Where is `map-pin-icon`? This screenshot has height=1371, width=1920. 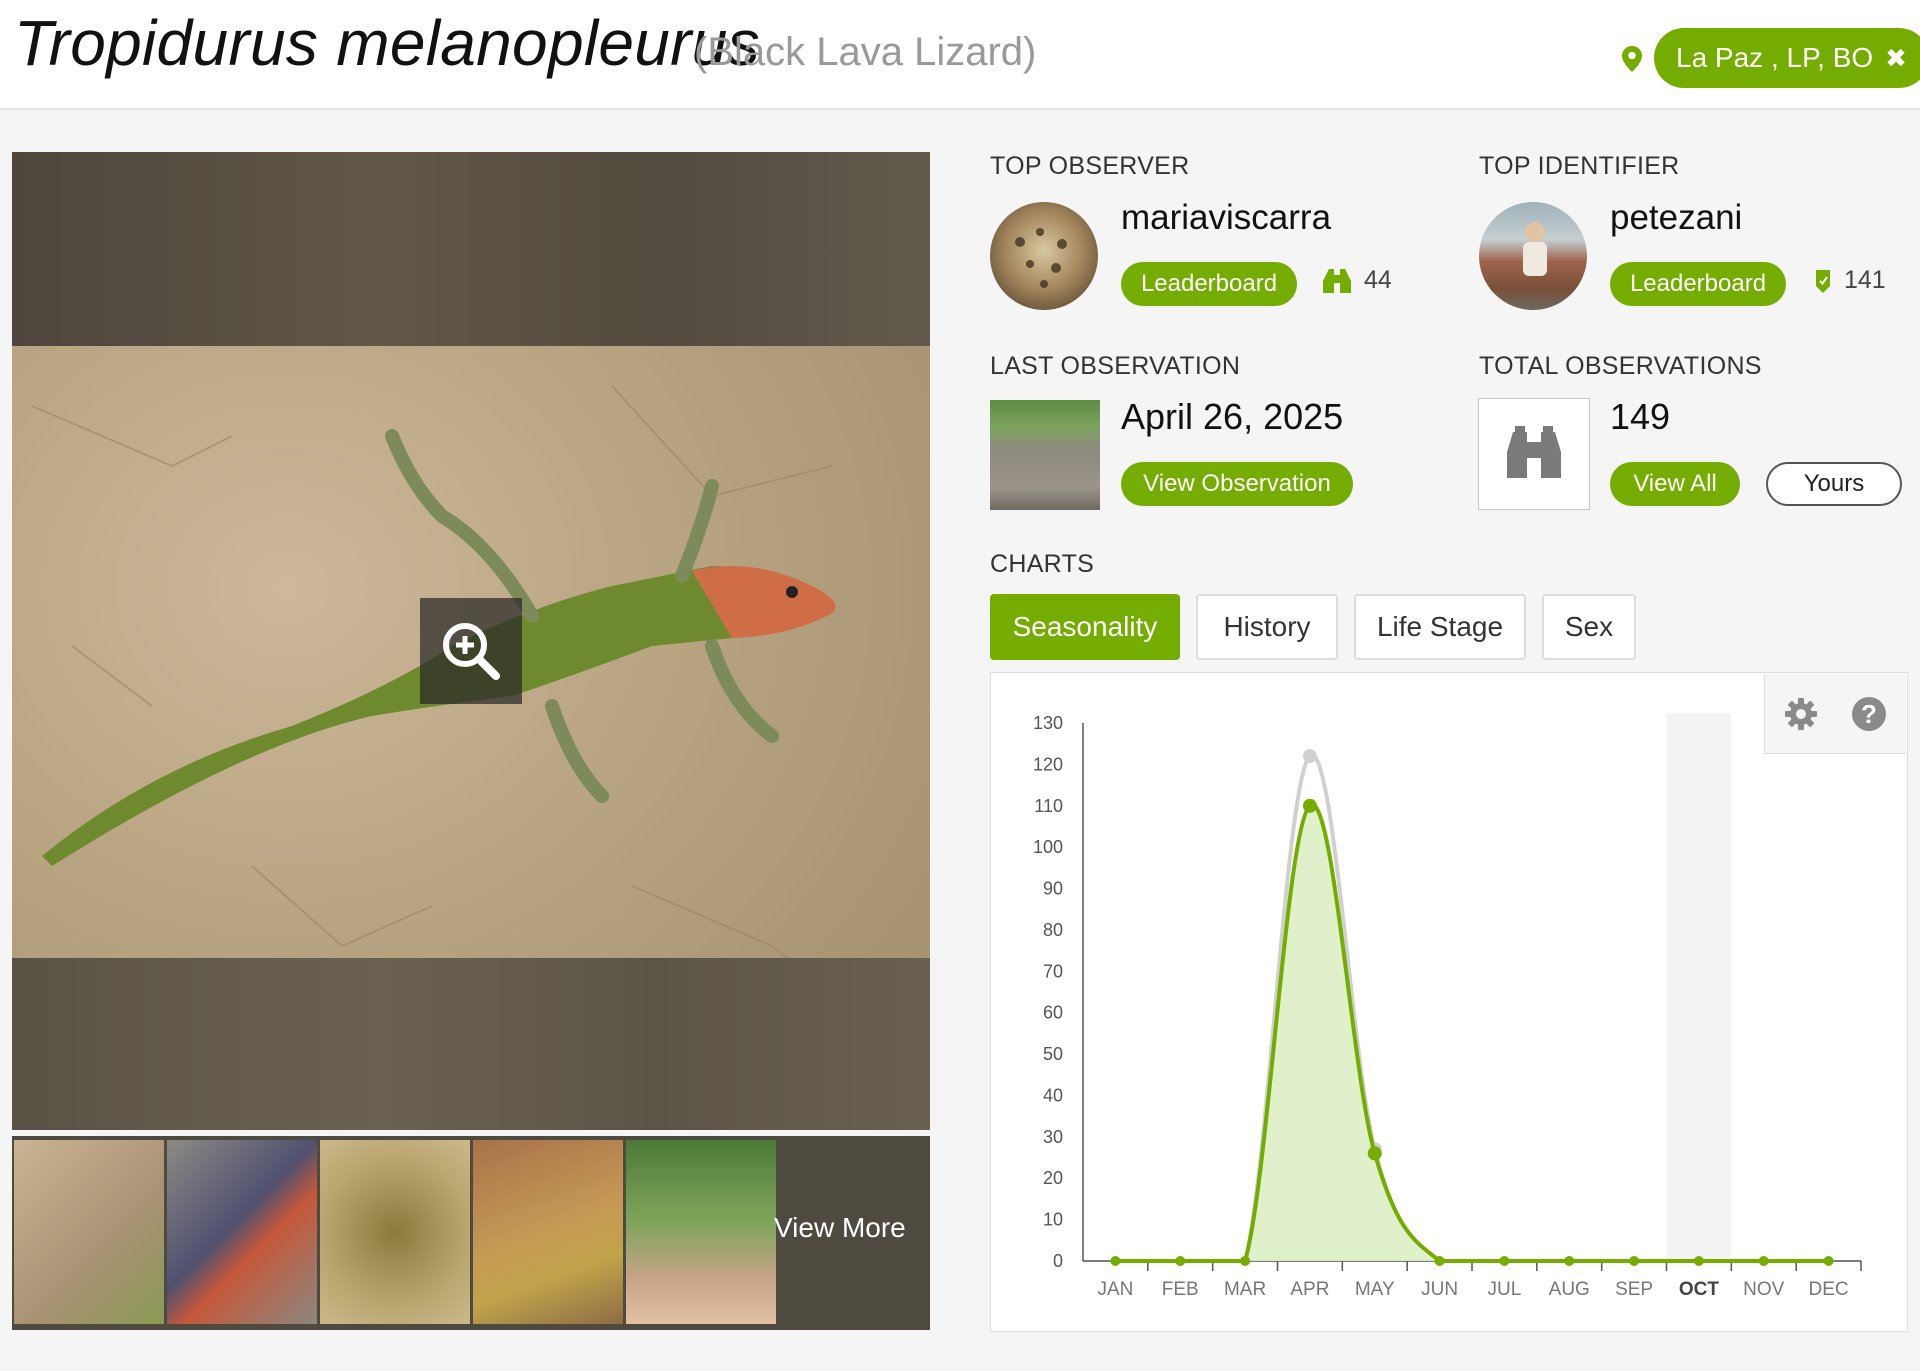
map-pin-icon is located at coordinates (1632, 59).